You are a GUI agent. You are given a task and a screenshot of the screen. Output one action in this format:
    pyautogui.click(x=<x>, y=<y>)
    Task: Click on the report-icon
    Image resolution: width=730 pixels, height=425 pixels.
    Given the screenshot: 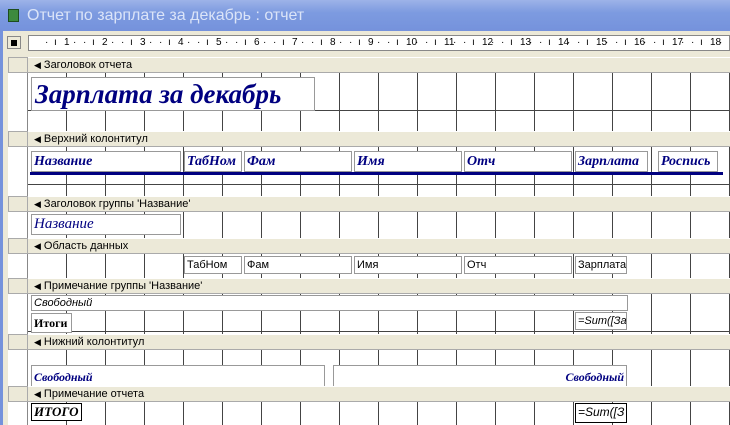 What is the action you would take?
    pyautogui.click(x=13, y=15)
    